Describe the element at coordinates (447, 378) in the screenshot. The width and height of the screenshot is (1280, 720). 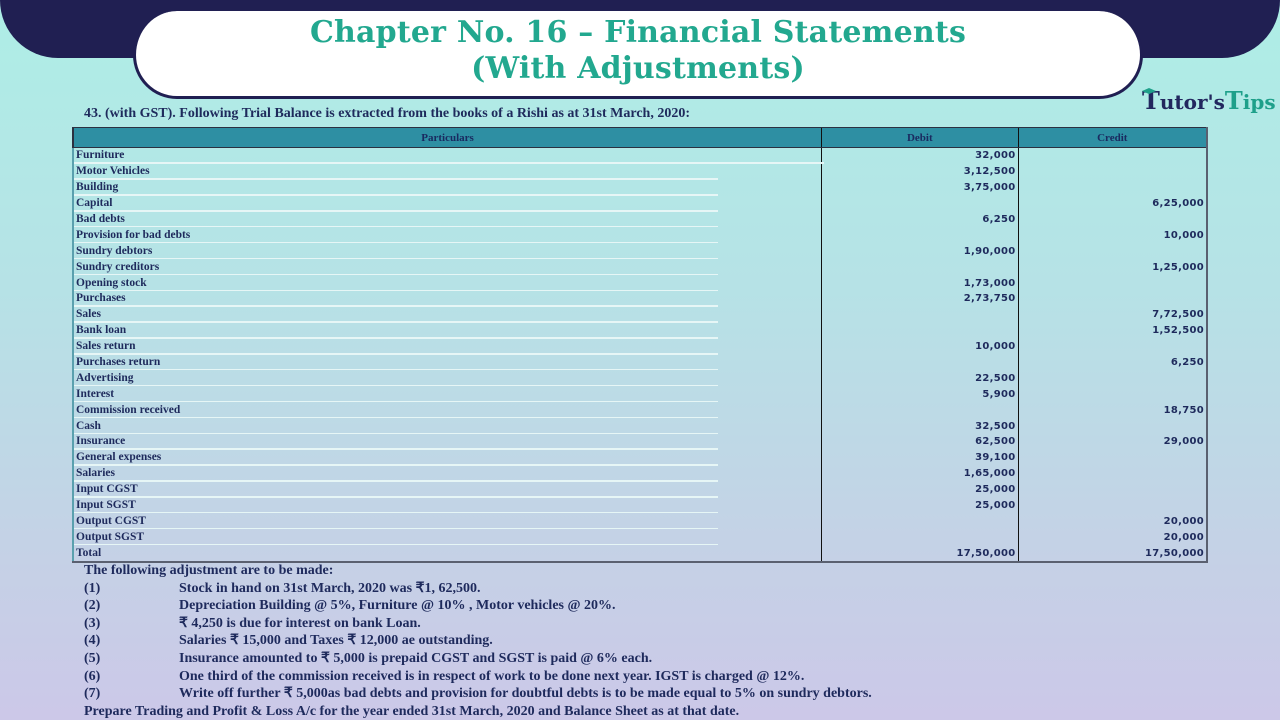
I see `particular-cell: Advertising` at that location.